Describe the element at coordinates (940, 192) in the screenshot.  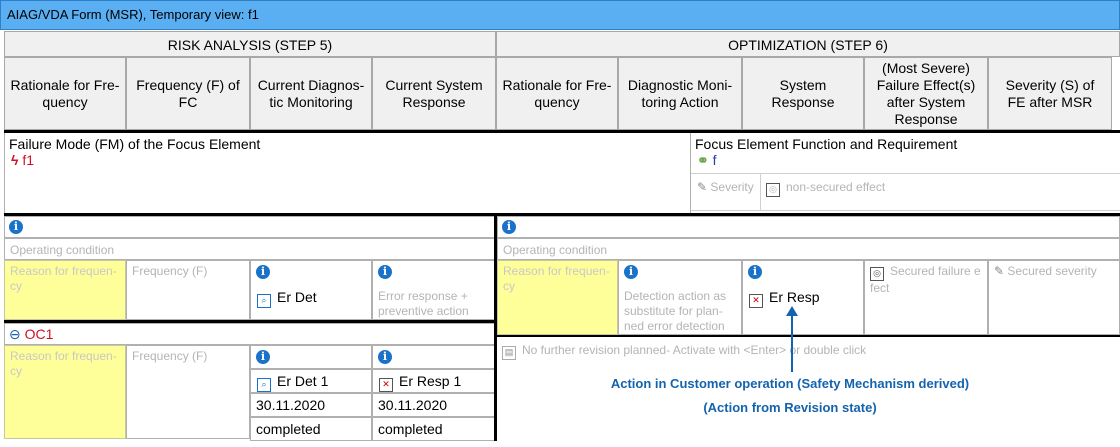
I see `non-secured-effect-field: ◎ non-secured effect` at that location.